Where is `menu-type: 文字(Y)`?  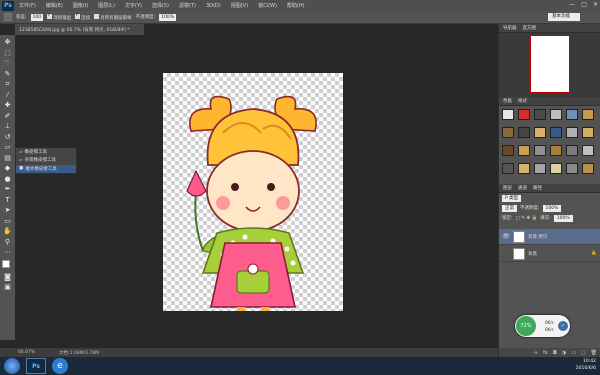
menu-type: 文字(Y) is located at coordinates (133, 5).